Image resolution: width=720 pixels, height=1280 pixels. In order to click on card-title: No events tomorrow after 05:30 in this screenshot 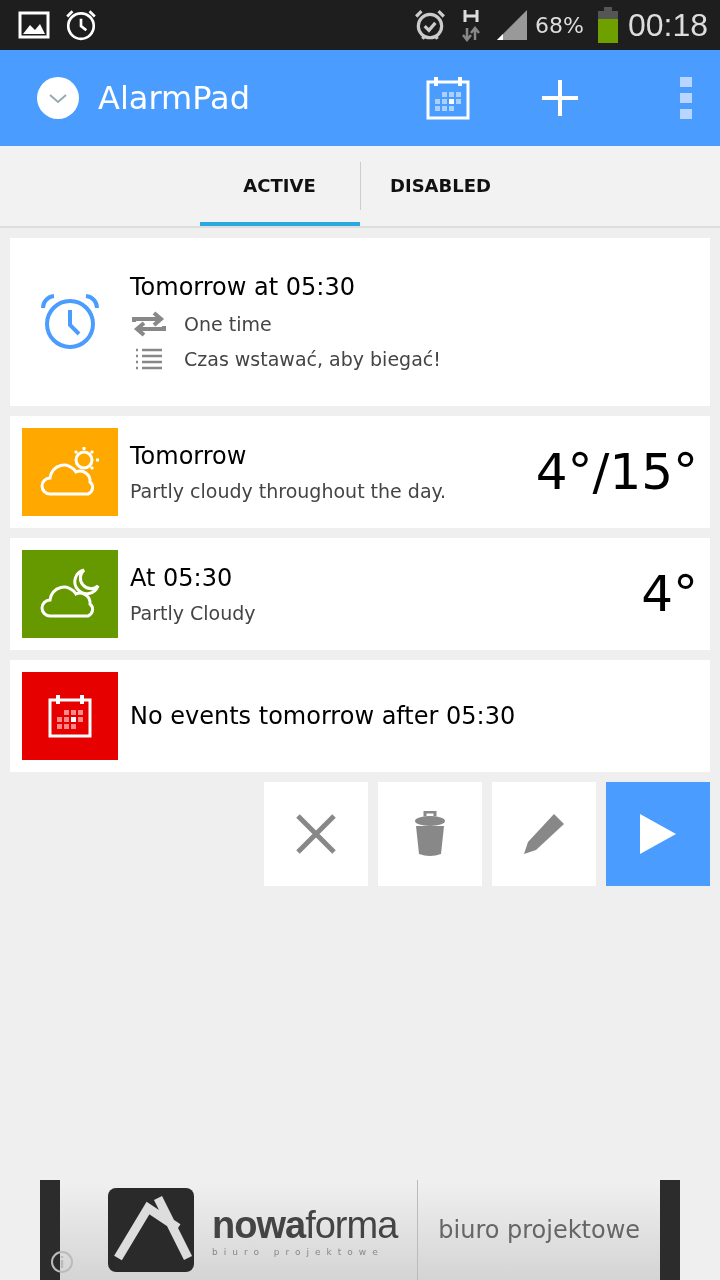, I will do `click(323, 716)`.